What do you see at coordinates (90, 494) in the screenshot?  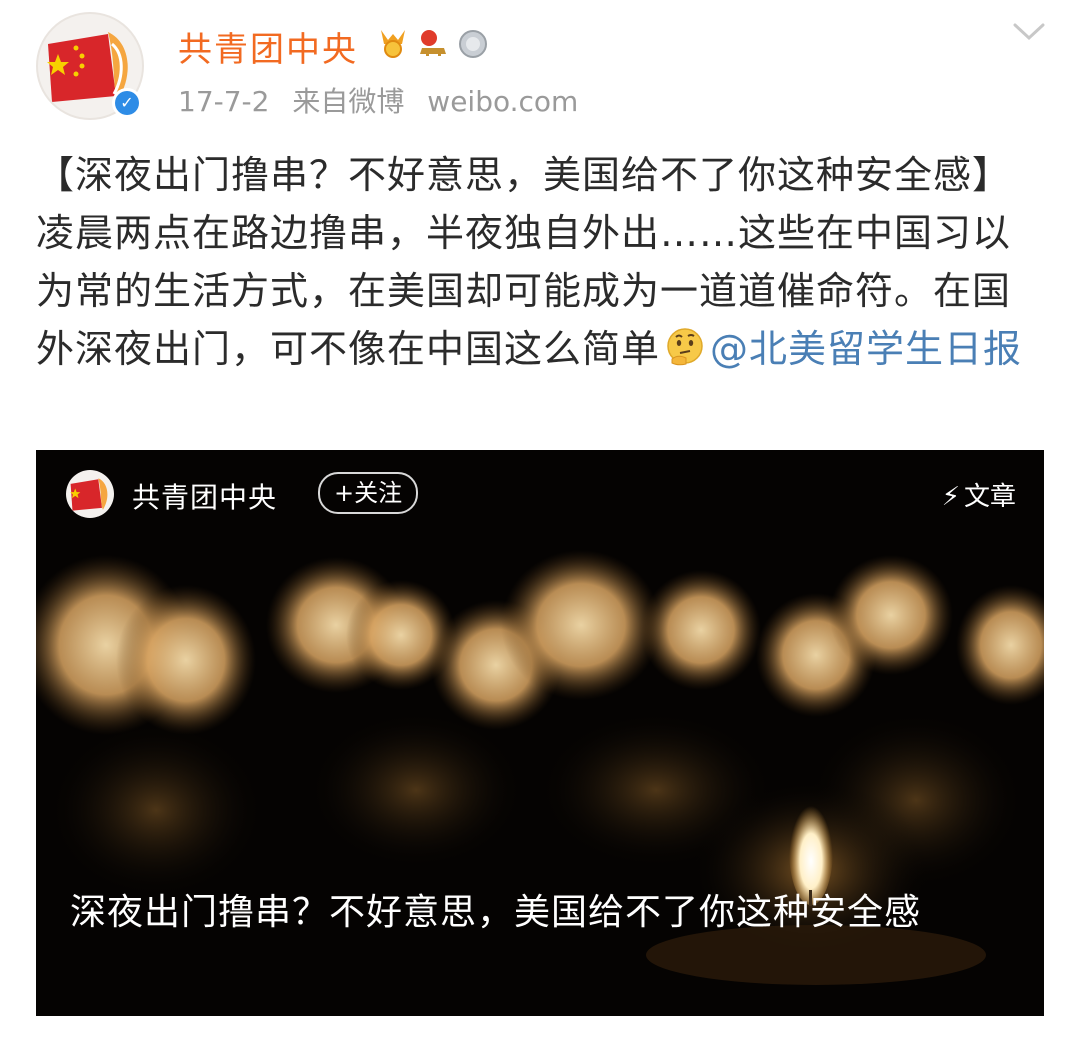 I see `card-author-avatar` at bounding box center [90, 494].